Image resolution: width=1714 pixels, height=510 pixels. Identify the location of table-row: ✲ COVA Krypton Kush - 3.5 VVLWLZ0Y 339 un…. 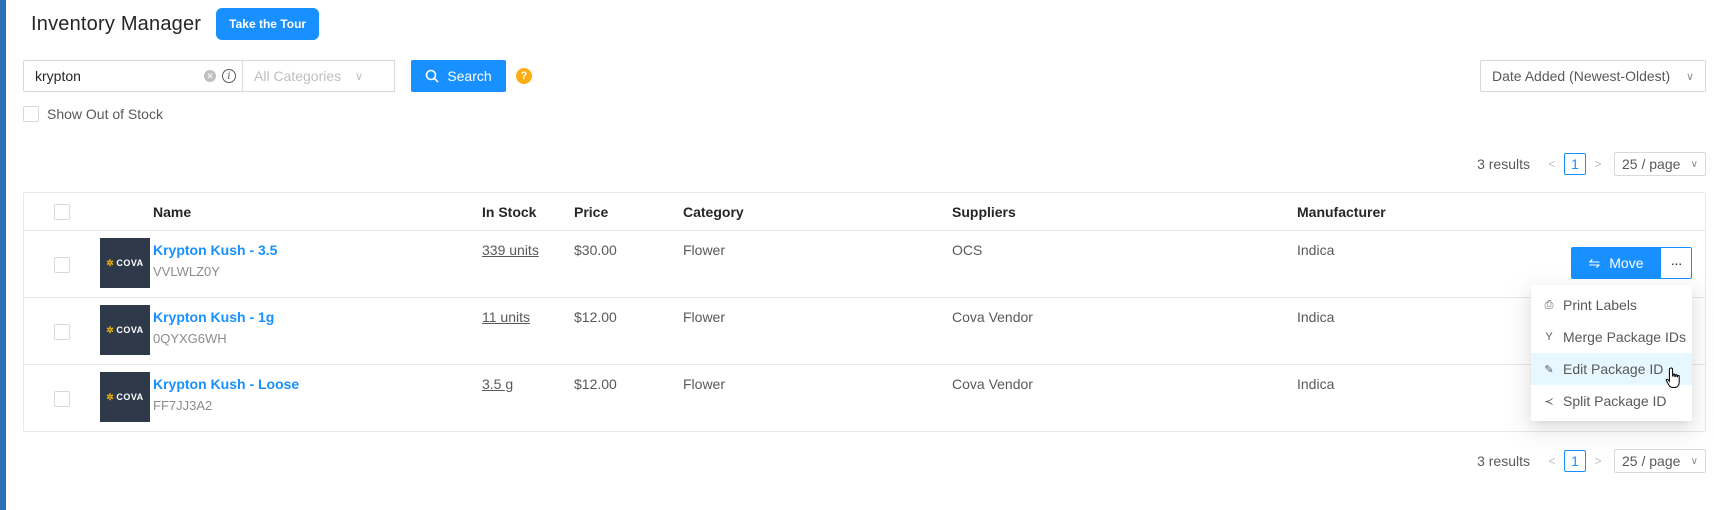
(864, 264).